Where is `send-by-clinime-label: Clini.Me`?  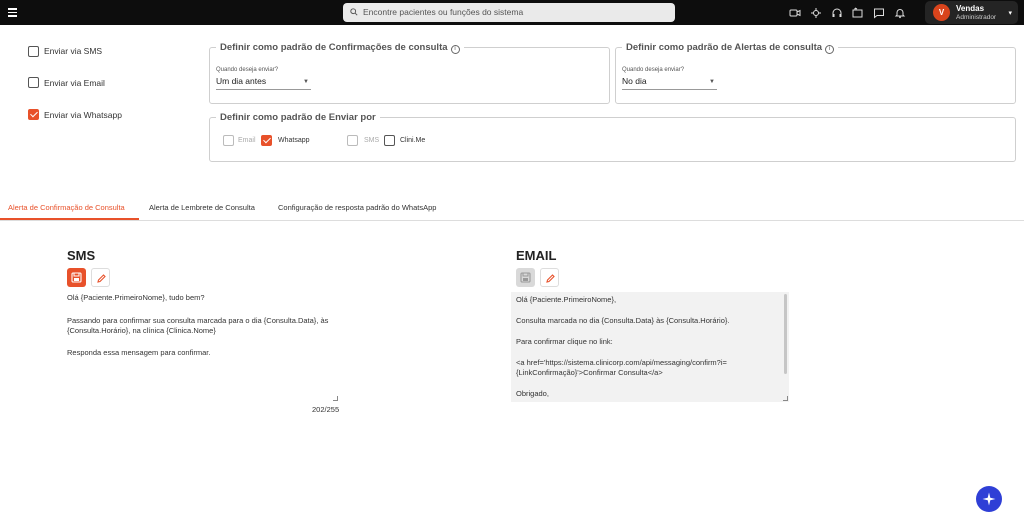
send-by-clinime-label: Clini.Me is located at coordinates (413, 140).